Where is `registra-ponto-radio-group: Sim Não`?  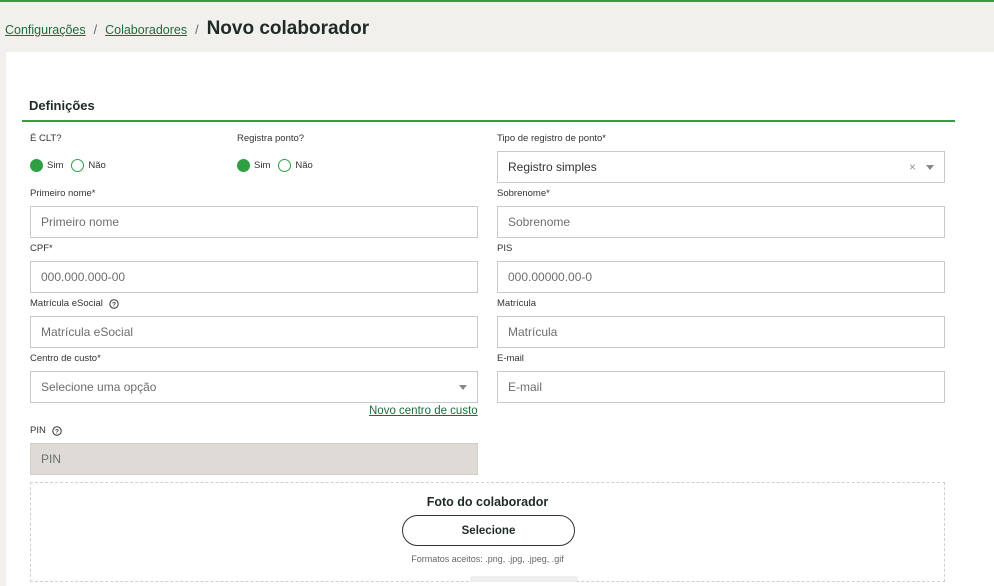 registra-ponto-radio-group: Sim Não is located at coordinates (277, 165).